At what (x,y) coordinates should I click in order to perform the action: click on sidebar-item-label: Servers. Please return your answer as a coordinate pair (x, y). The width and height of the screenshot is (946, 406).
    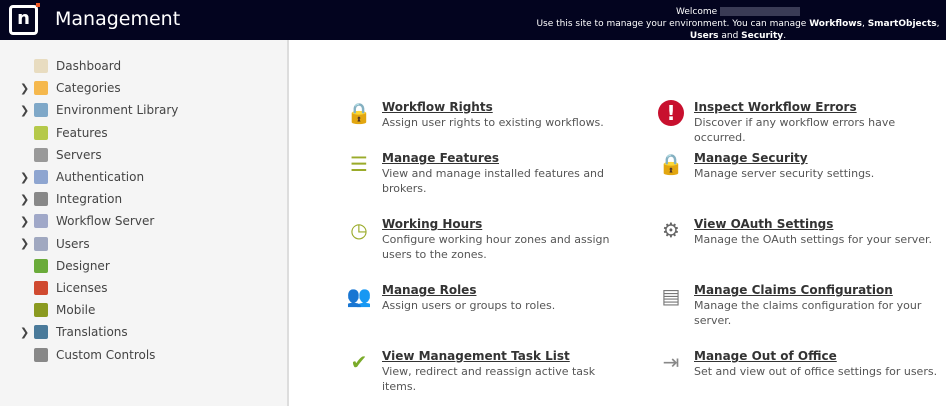
    Looking at the image, I should click on (79, 154).